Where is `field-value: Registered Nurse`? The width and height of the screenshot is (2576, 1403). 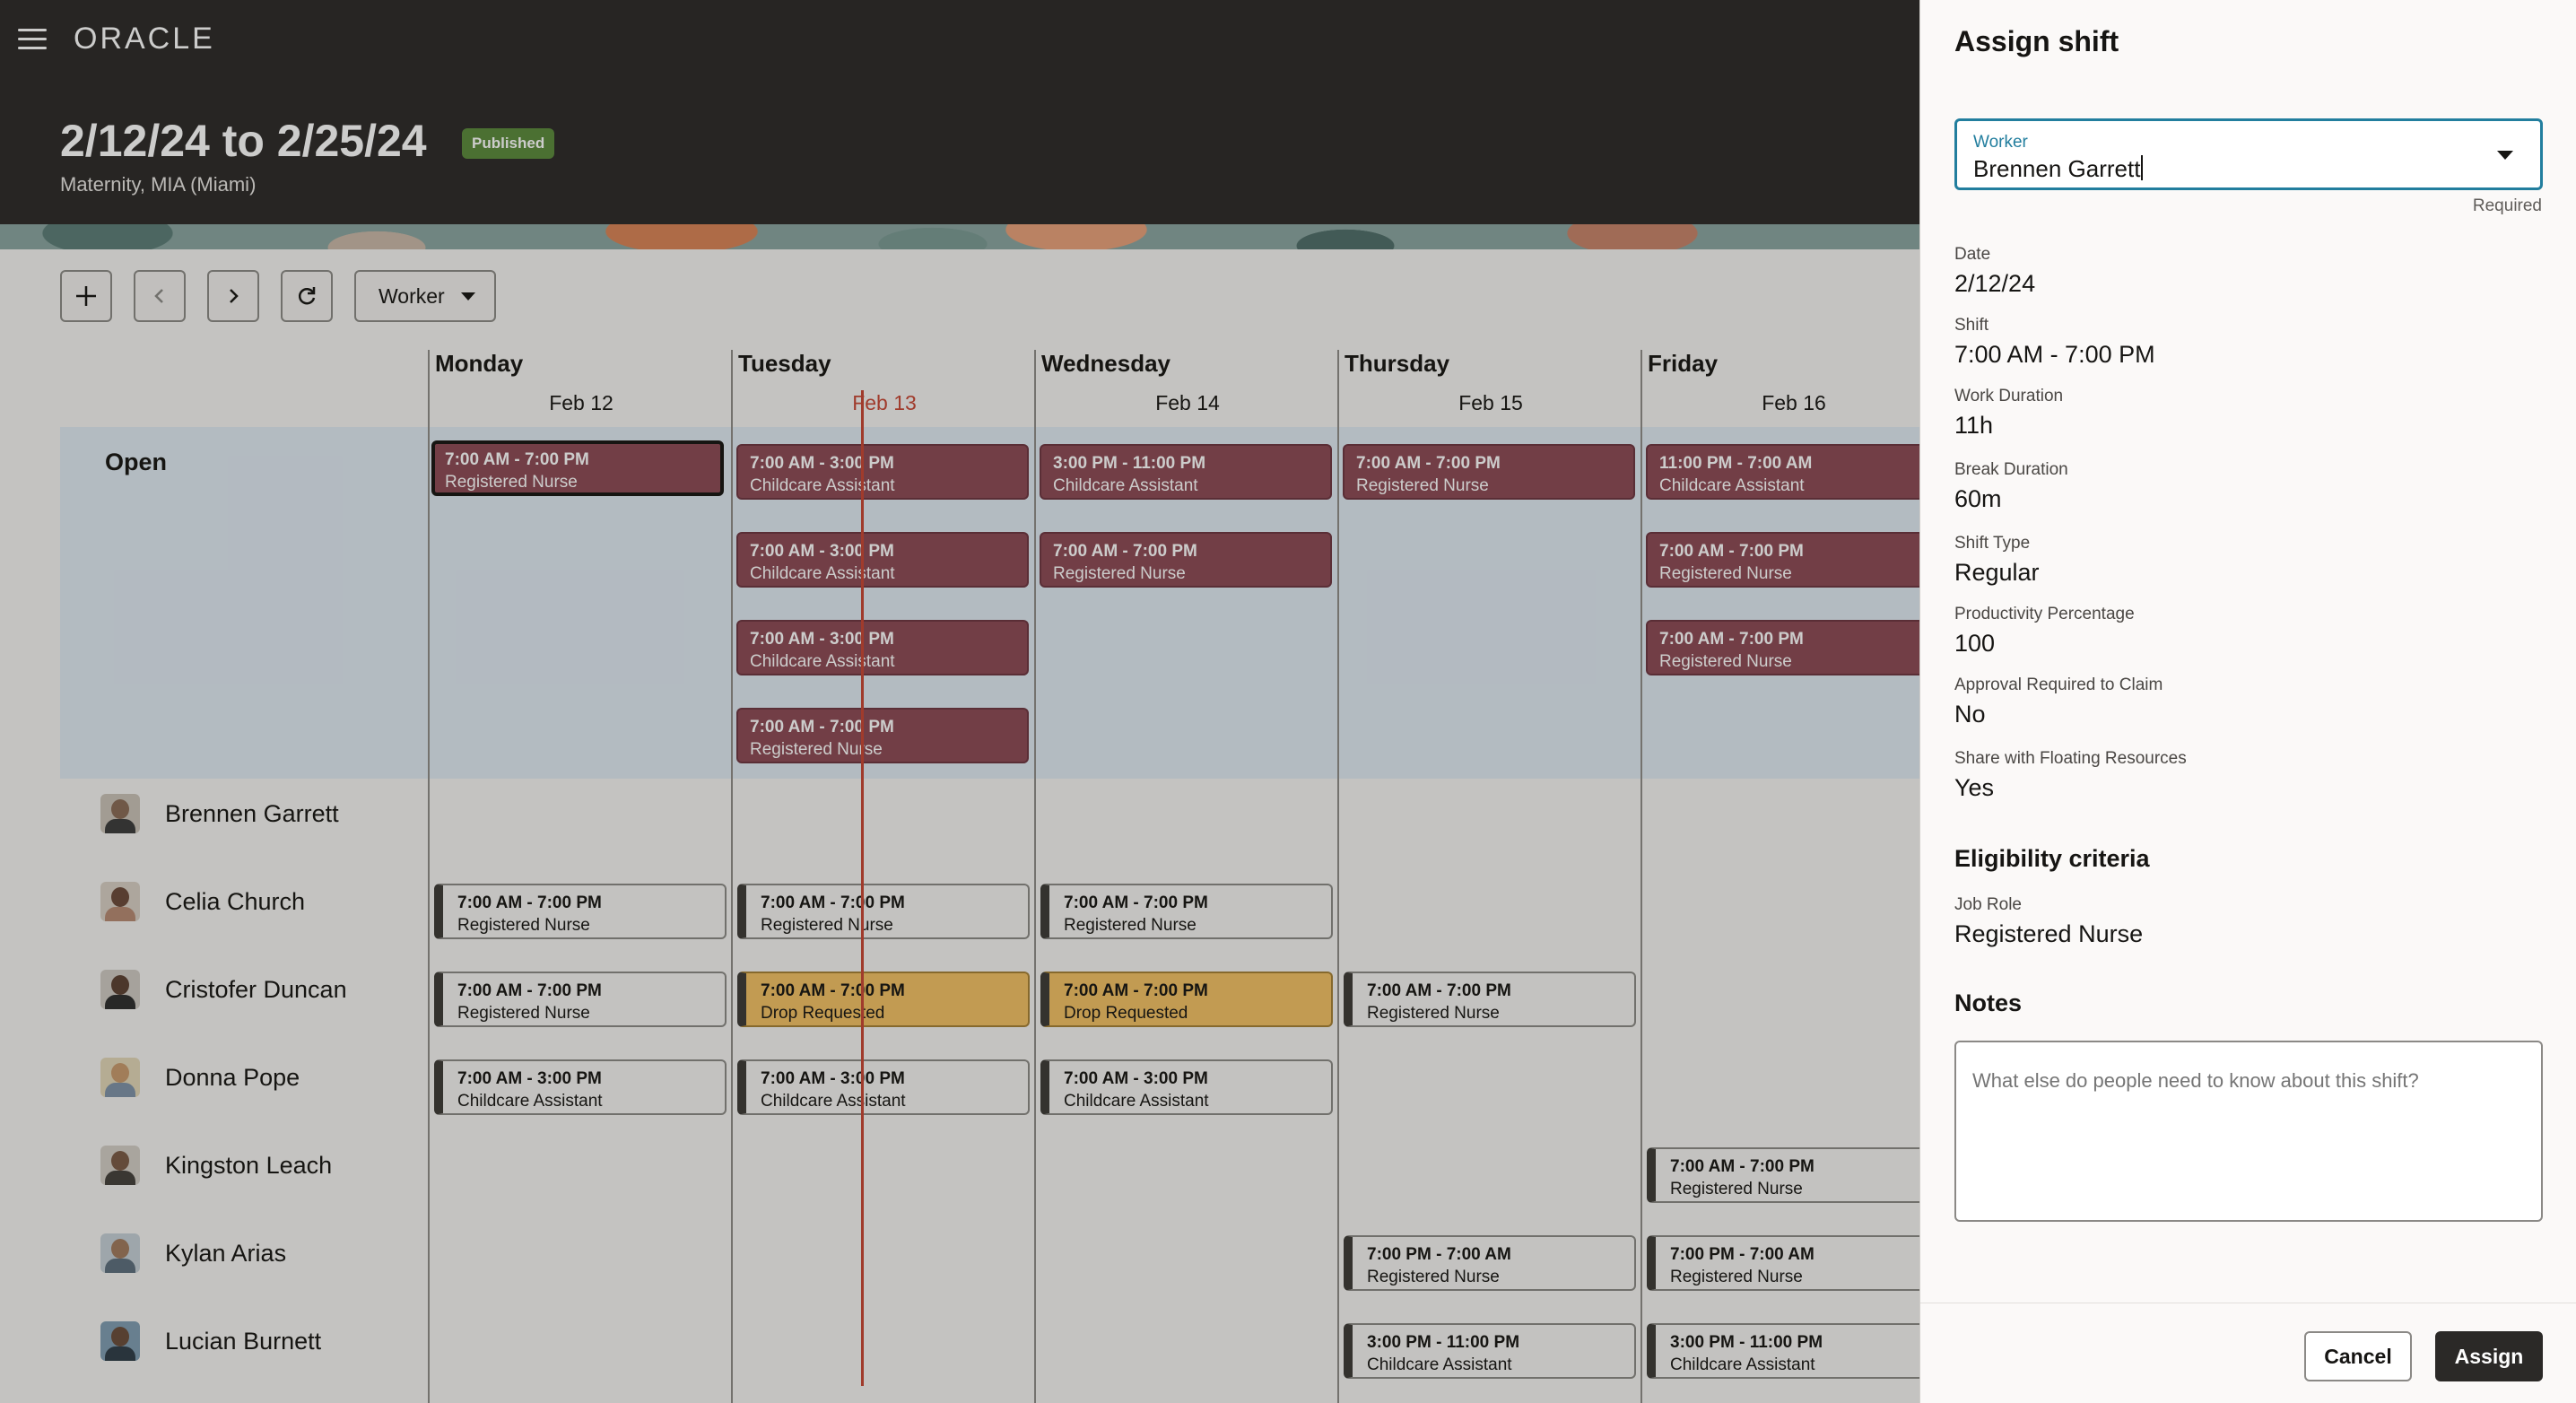 field-value: Registered Nurse is located at coordinates (2049, 933).